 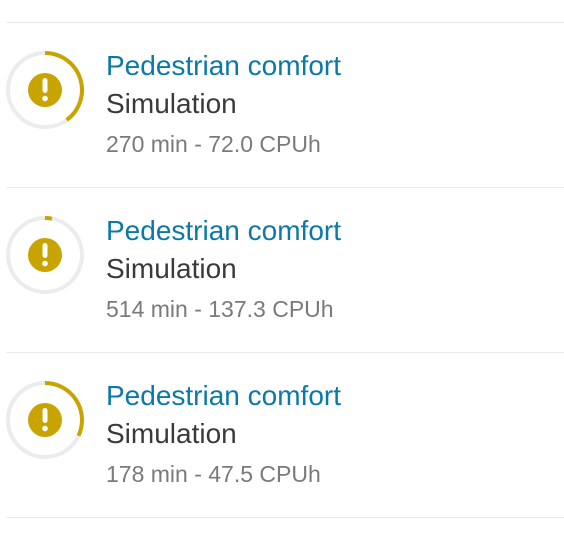 What do you see at coordinates (48, 218) in the screenshot?
I see `progress-arc` at bounding box center [48, 218].